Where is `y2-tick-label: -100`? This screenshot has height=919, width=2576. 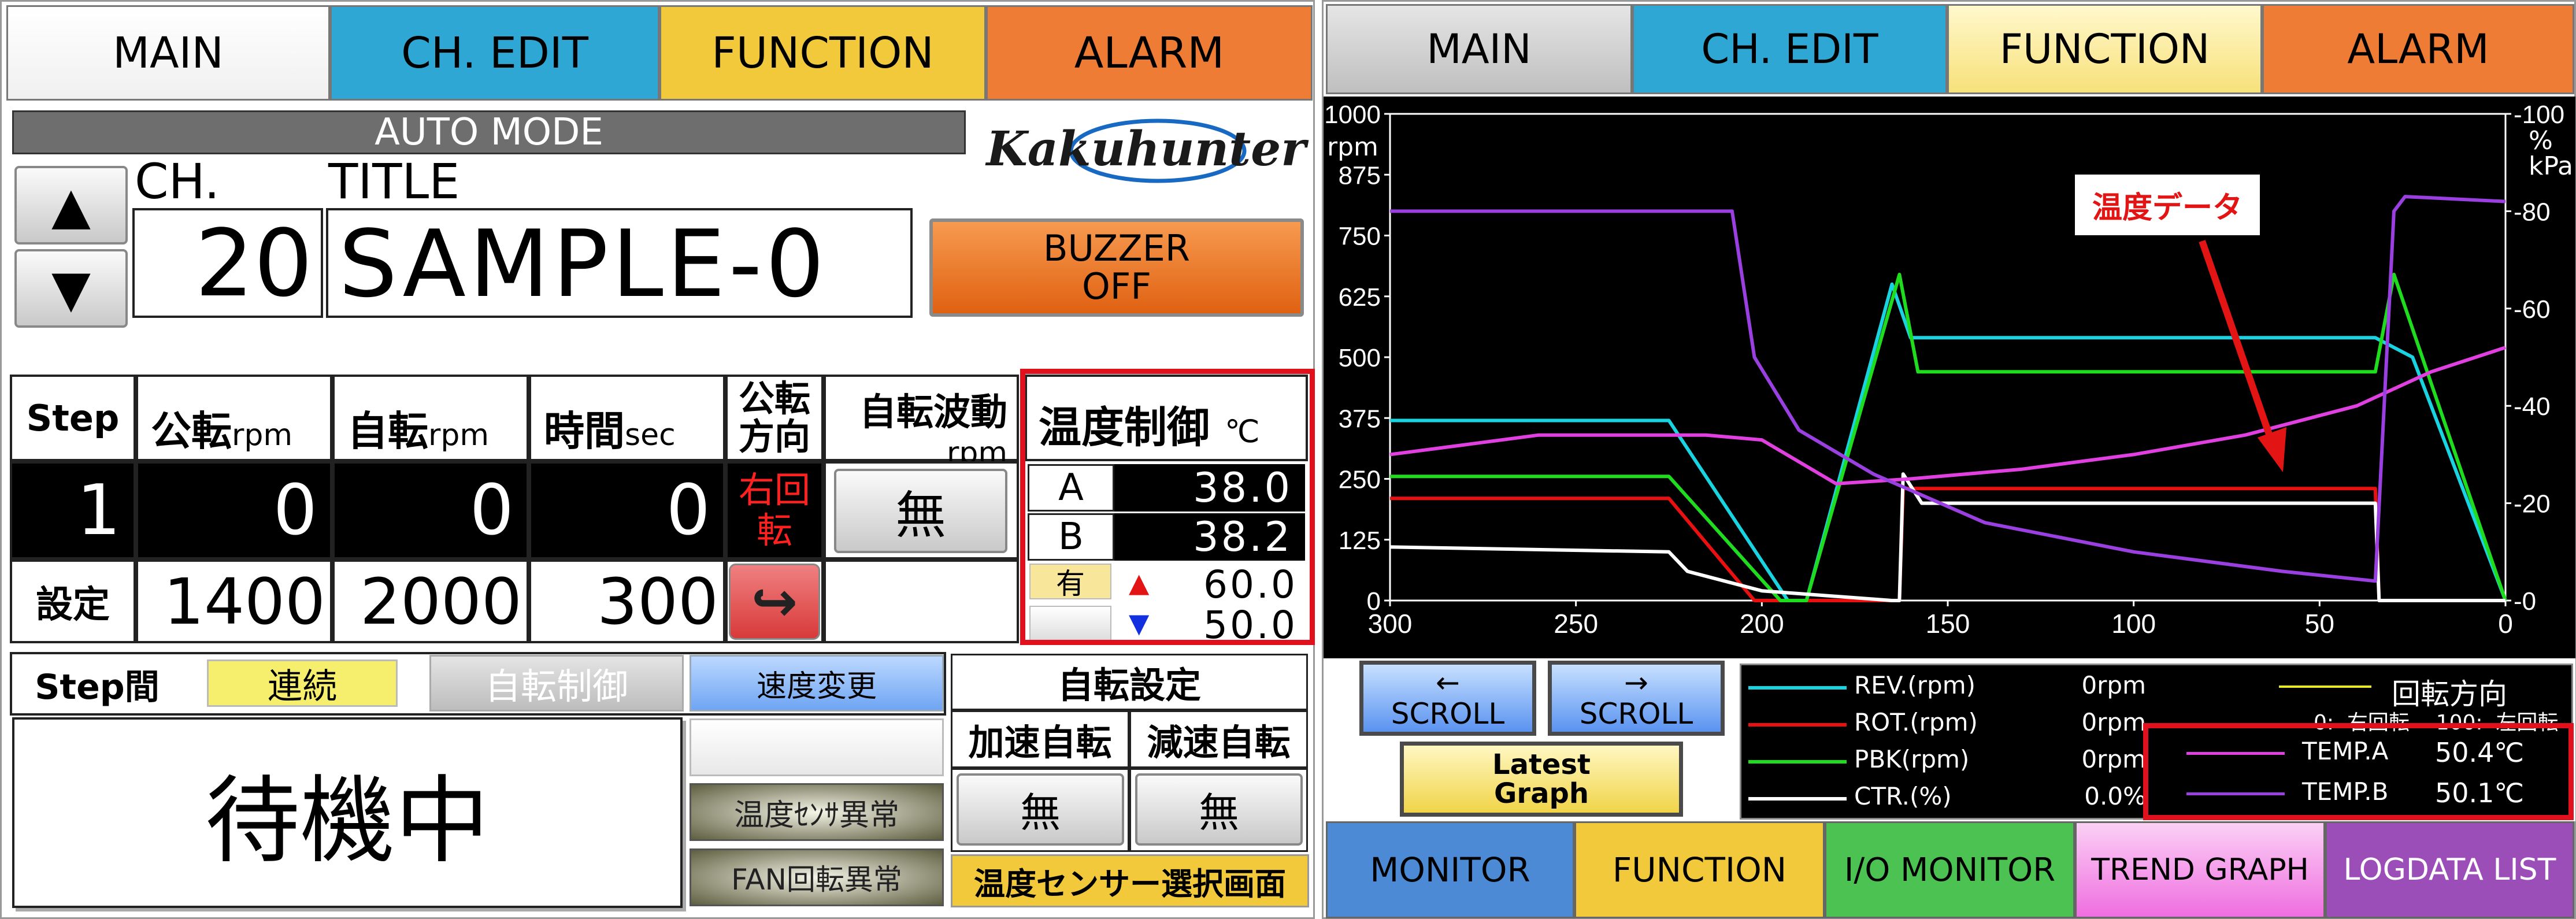 y2-tick-label: -100 is located at coordinates (2539, 115).